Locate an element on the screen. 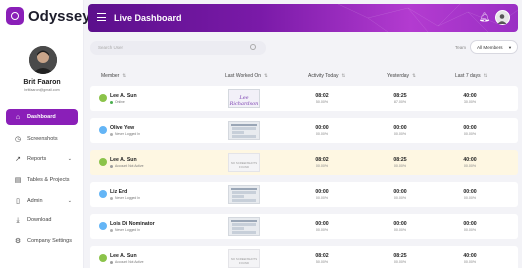  search-placeholder: Search User is located at coordinates (111, 47).